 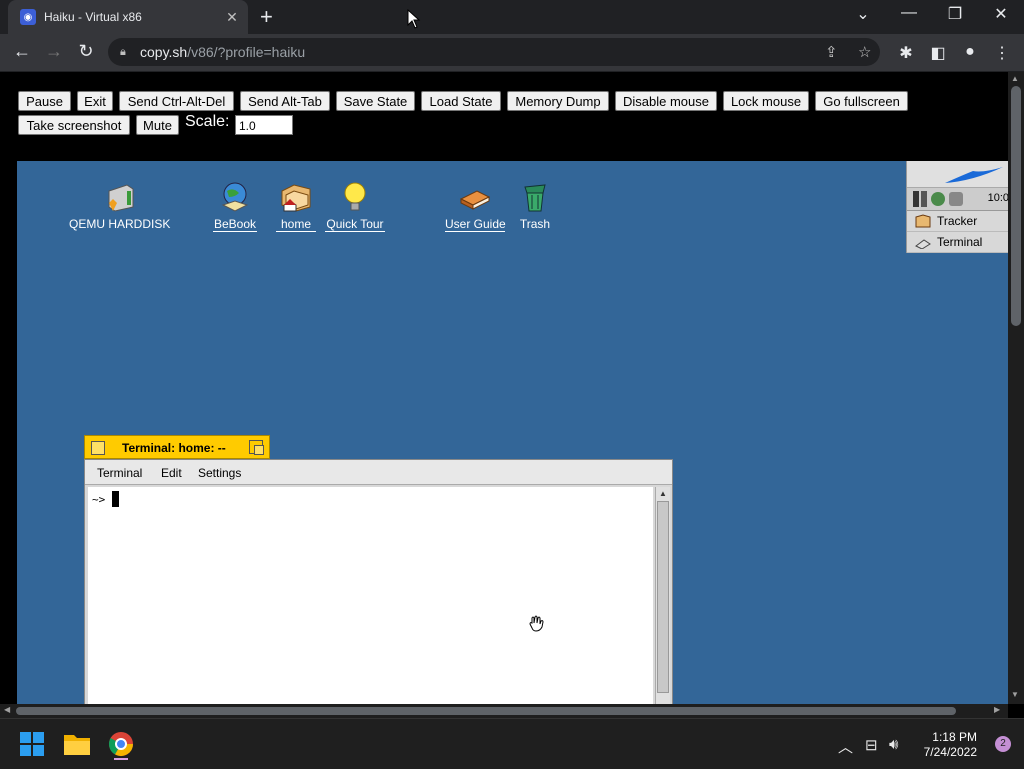 I want to click on exit-button: Exit, so click(x=95, y=101).